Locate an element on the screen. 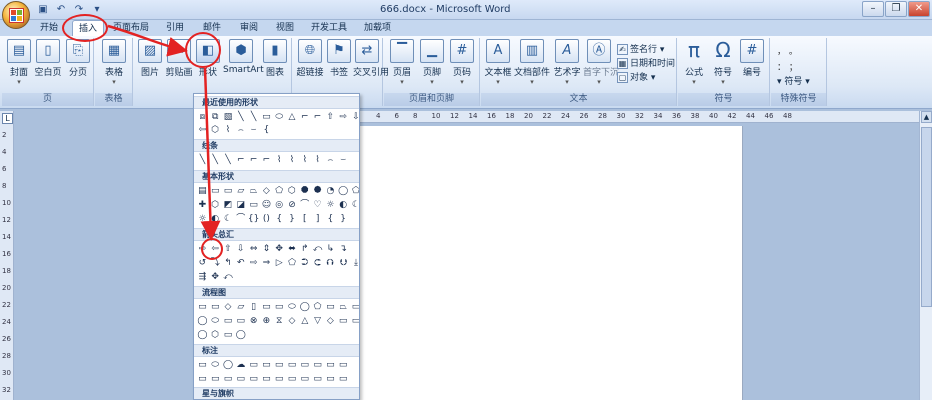 Image resolution: width=932 pixels, height=400 pixels. annotation-arrows is located at coordinates (164, 132).